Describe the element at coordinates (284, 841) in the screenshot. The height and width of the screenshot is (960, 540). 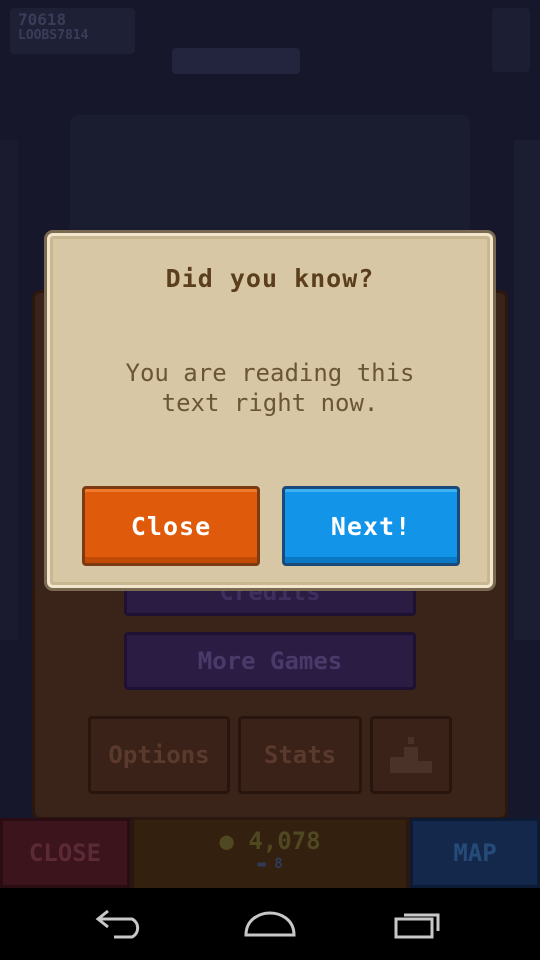
I see `gold-value: 4,078` at that location.